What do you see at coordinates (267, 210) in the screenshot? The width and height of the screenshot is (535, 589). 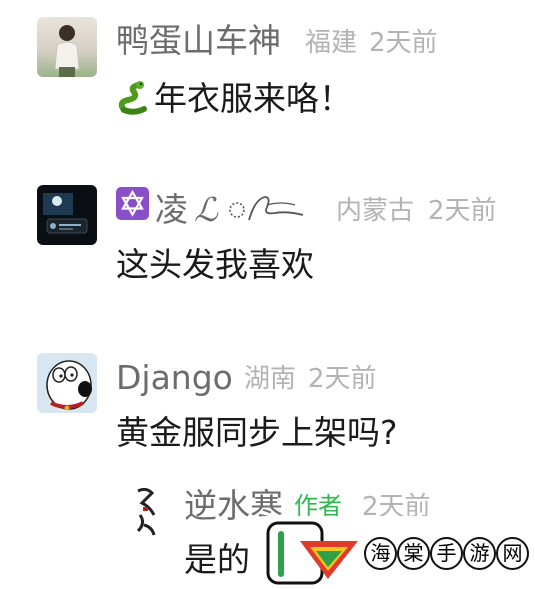 I see `decorative-flourish-icon` at bounding box center [267, 210].